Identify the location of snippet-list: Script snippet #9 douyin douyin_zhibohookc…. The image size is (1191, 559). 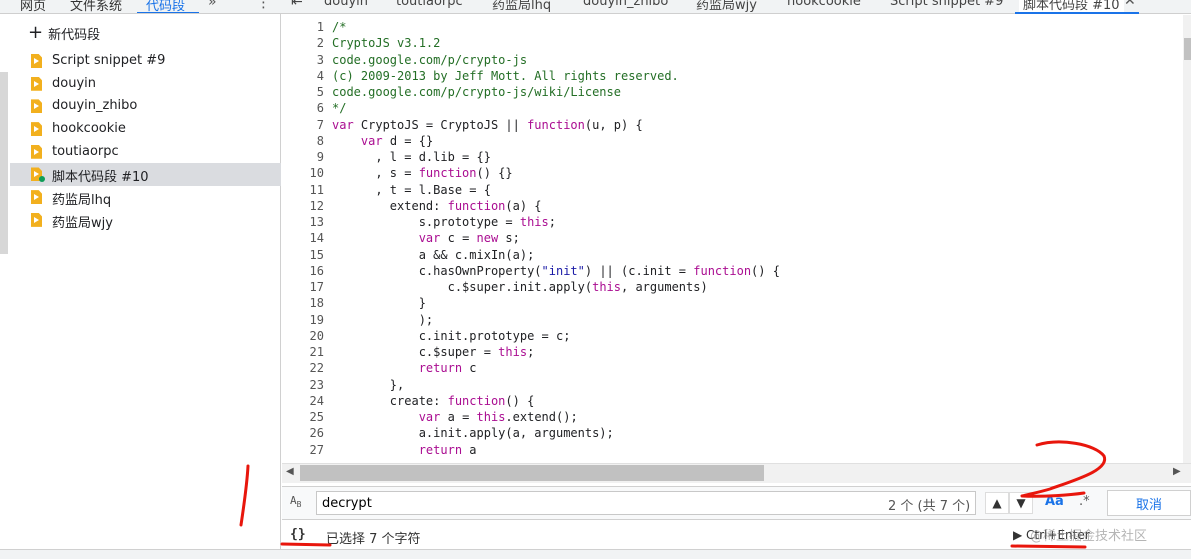
(145, 141).